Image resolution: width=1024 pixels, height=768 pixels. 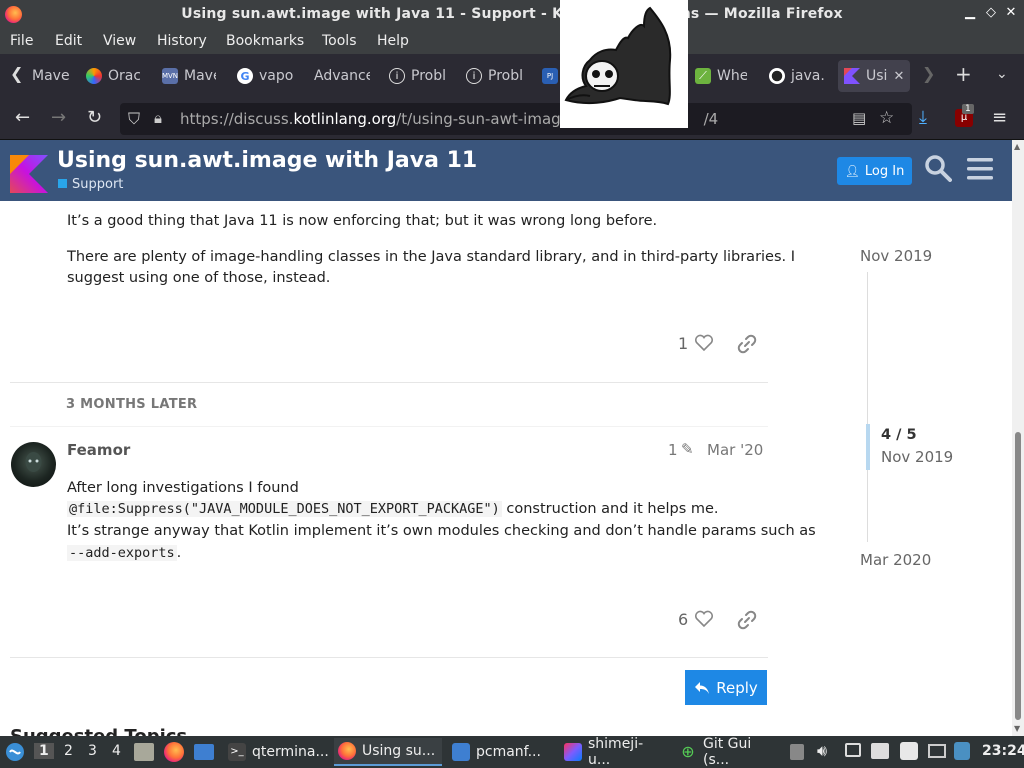 What do you see at coordinates (134, 119) in the screenshot?
I see `shield-icon: ⛉` at bounding box center [134, 119].